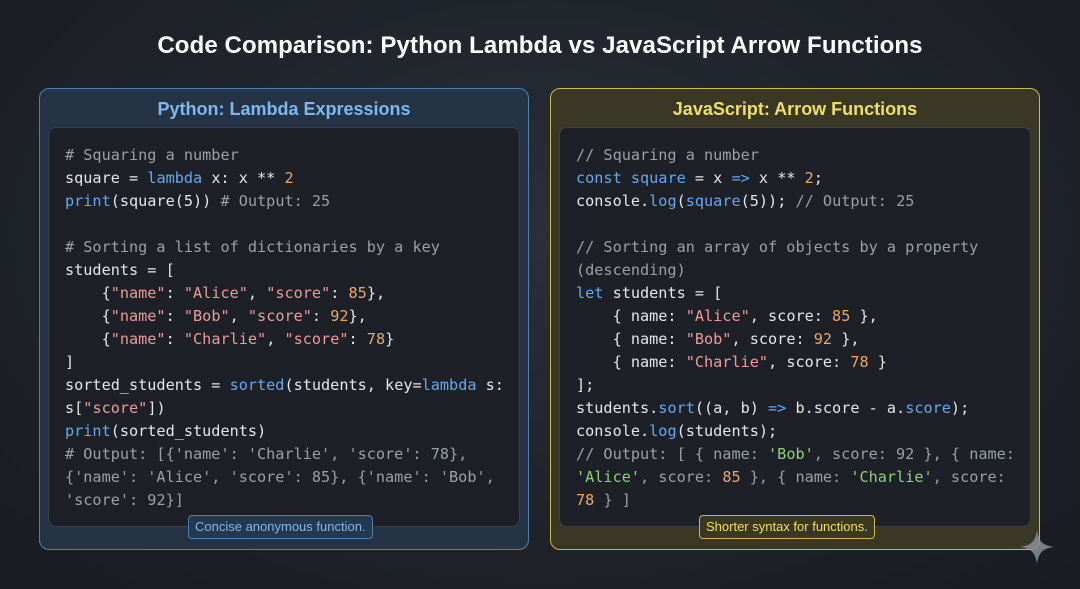  Describe the element at coordinates (787, 527) in the screenshot. I see `javascript-caption: Shorter syntax for functions.` at that location.